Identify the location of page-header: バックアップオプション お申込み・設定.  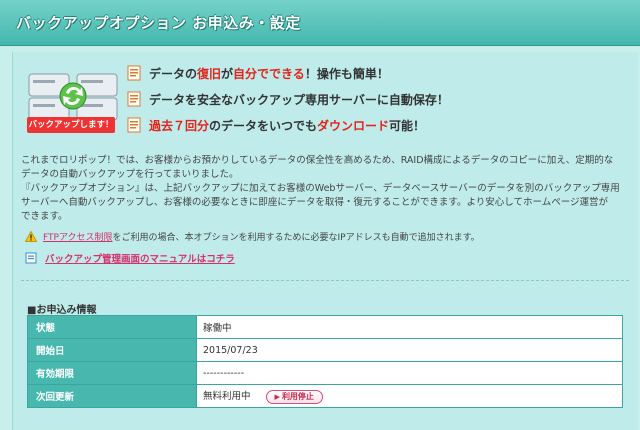
(320, 23).